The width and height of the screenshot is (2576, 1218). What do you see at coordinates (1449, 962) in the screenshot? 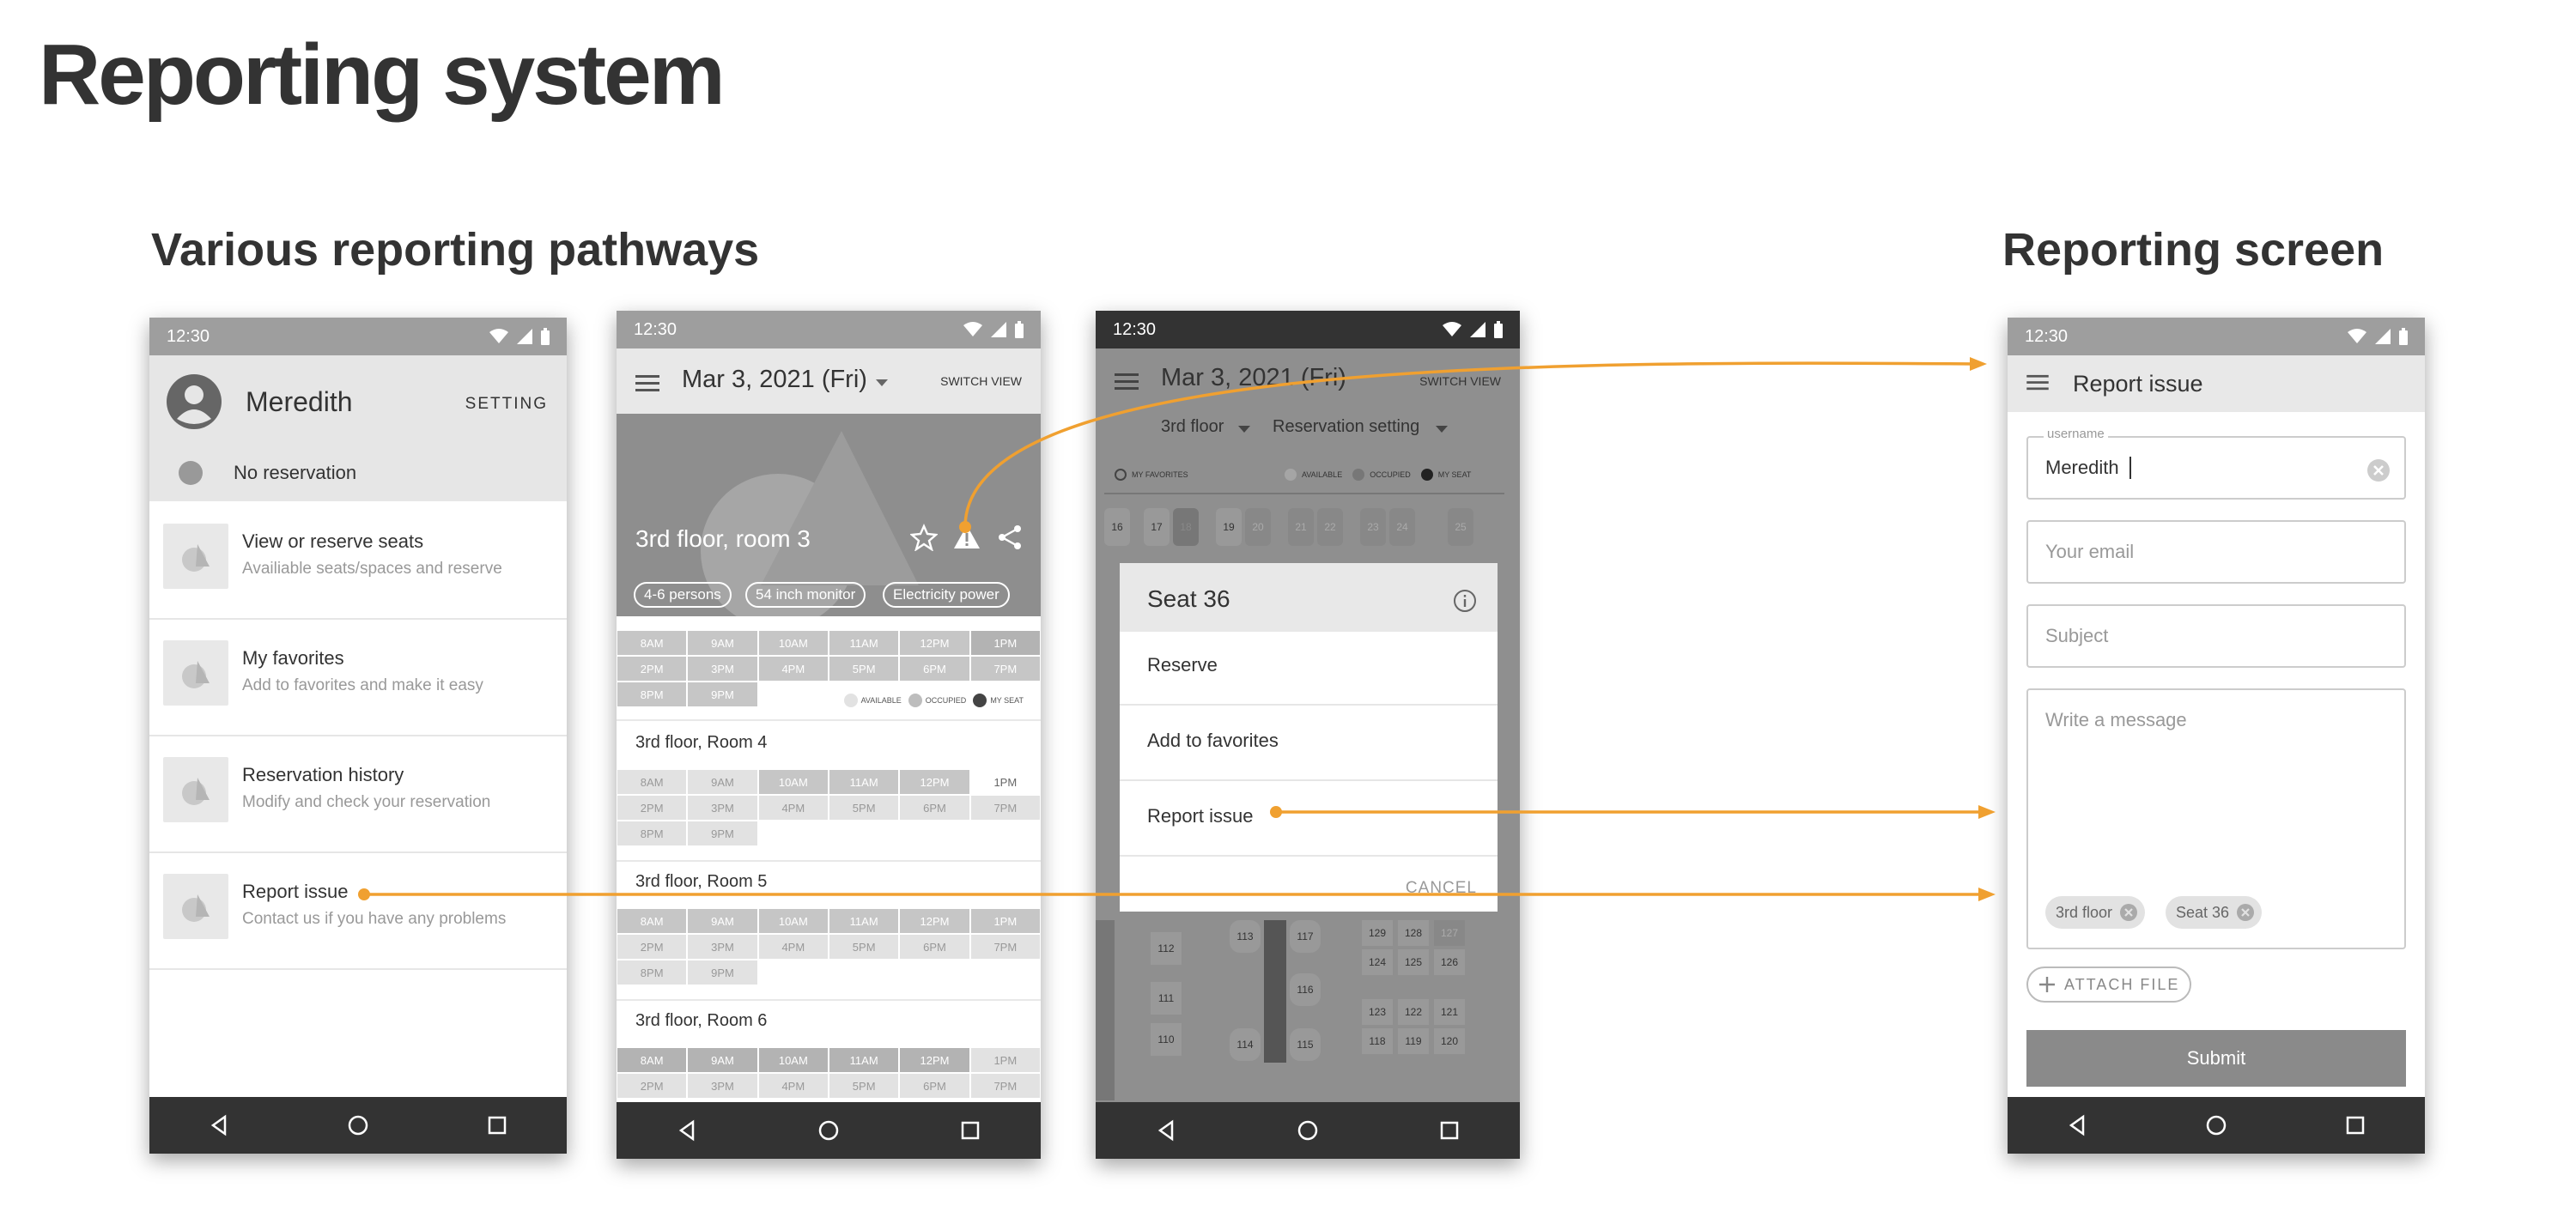
I see `seat: 126` at bounding box center [1449, 962].